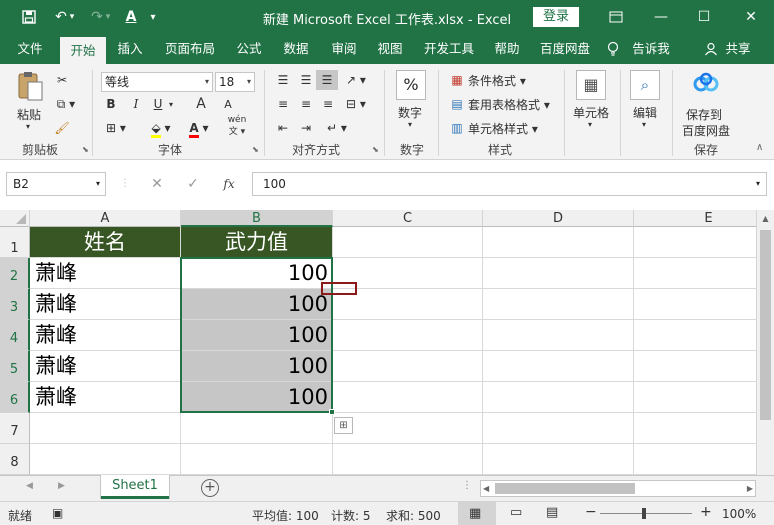 The image size is (774, 525). I want to click on vertical-scrollbar: ▲, so click(765, 342).